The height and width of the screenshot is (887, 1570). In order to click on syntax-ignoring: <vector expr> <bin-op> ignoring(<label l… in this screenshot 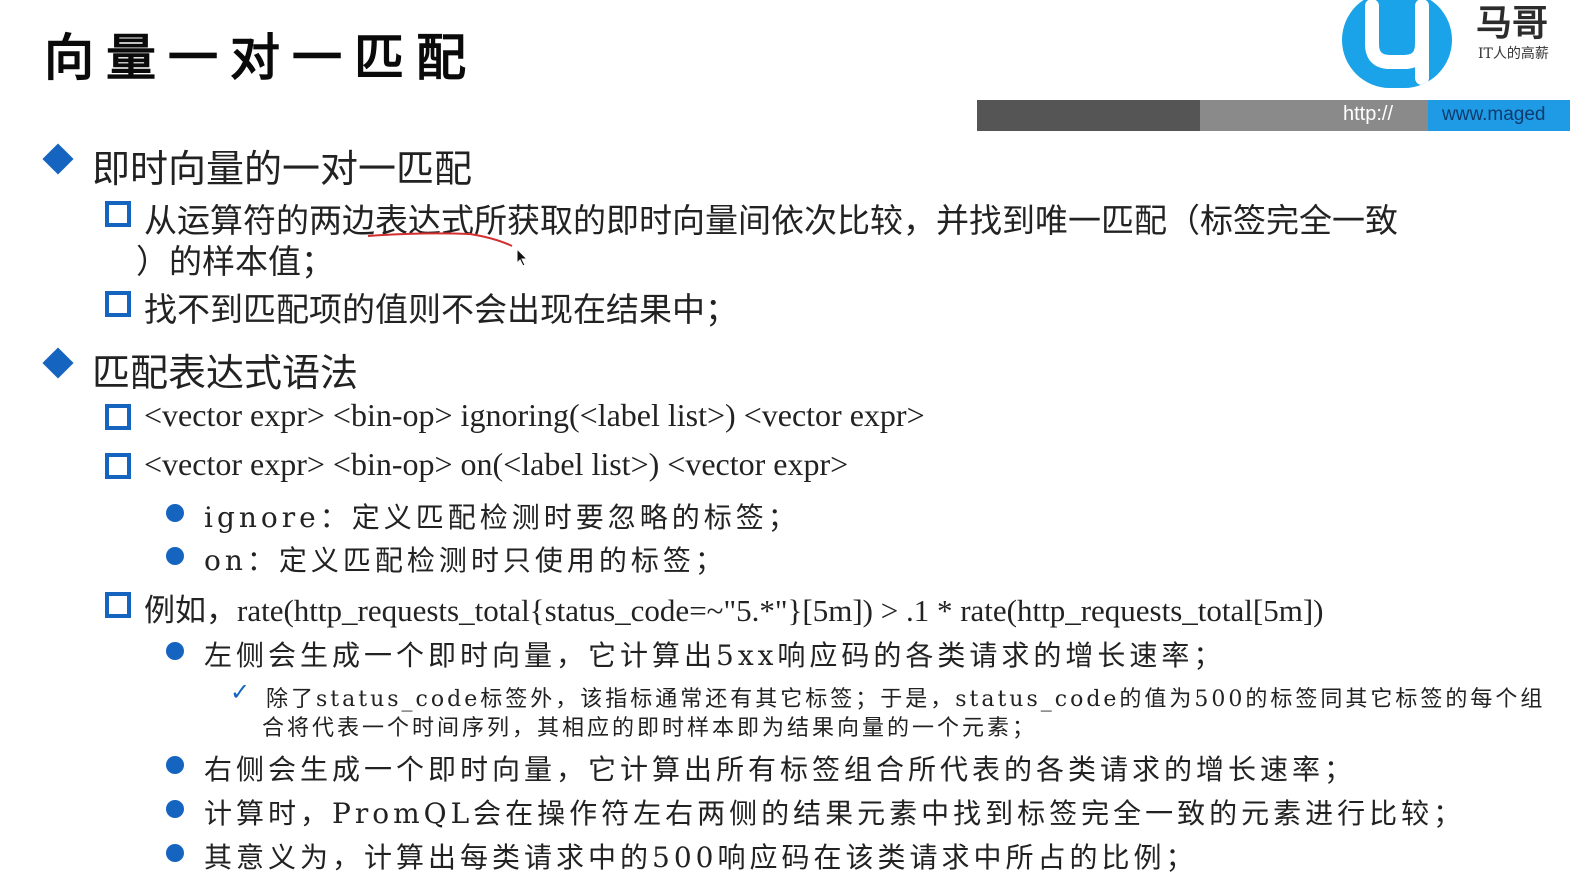, I will do `click(534, 415)`.